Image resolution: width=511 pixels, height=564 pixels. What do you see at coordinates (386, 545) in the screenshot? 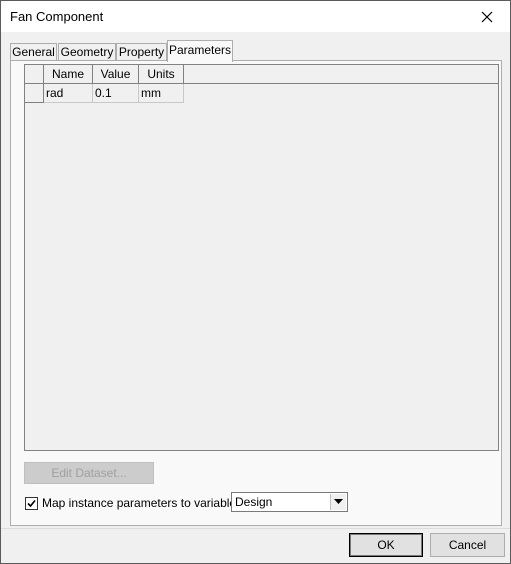
I see `ok-button: OK` at bounding box center [386, 545].